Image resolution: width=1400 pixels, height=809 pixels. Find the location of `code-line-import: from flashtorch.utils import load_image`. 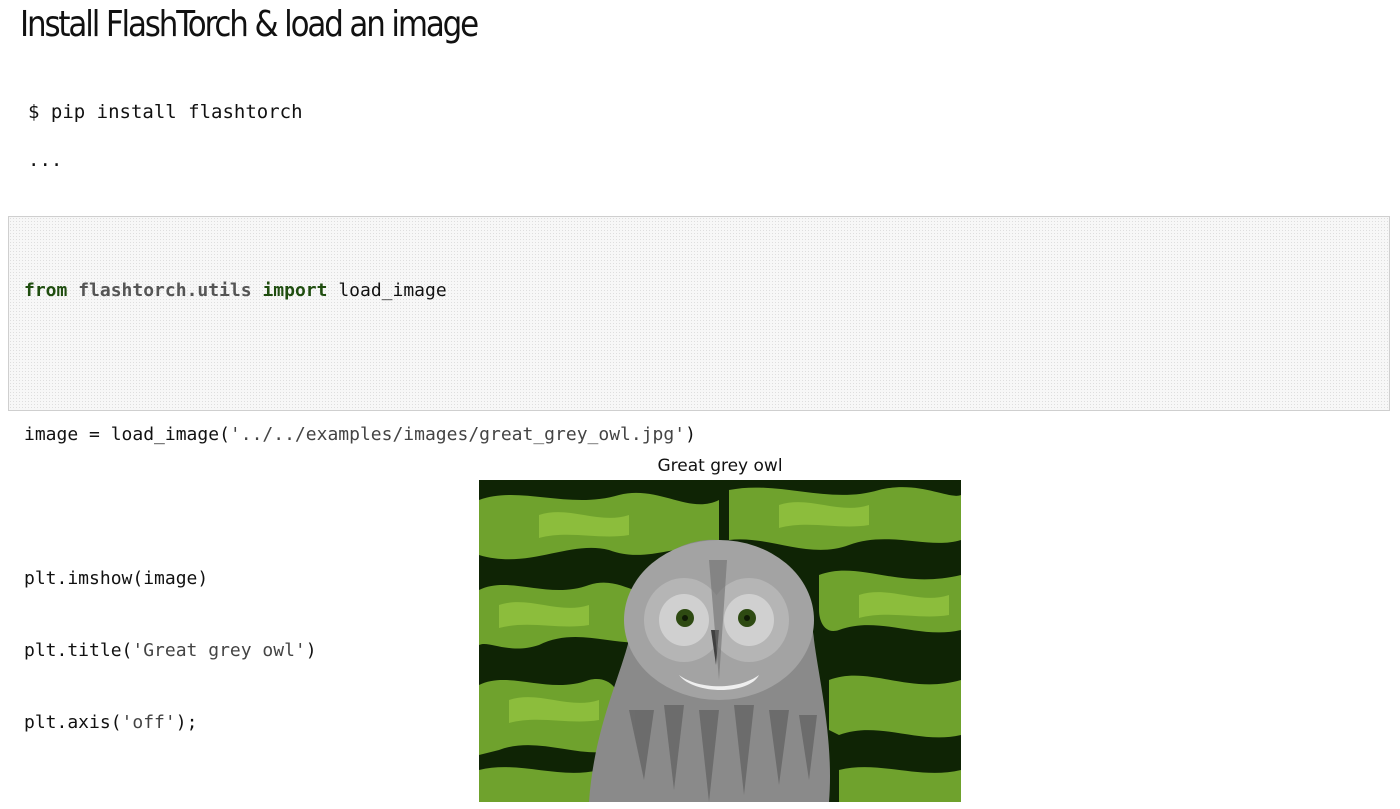

code-line-import: from flashtorch.utils import load_image is located at coordinates (360, 291).